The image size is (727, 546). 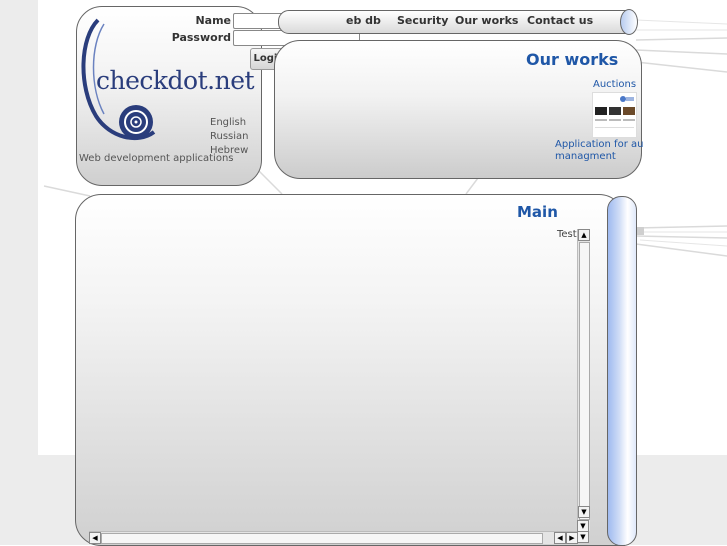 I want to click on scroll-right-icon: ◀, so click(x=560, y=538).